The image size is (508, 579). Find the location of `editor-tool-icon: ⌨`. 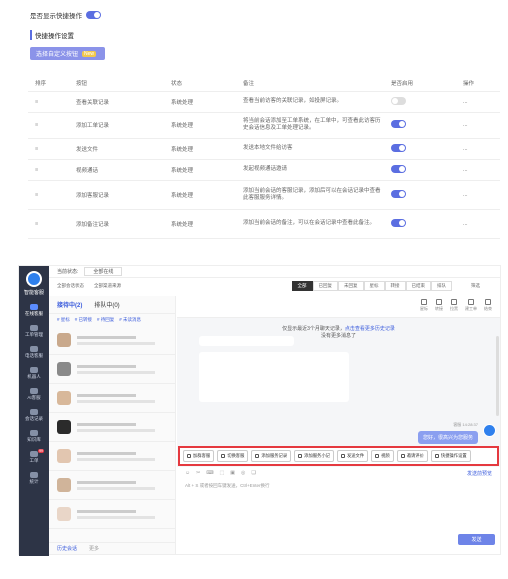

editor-tool-icon: ⌨ is located at coordinates (209, 473).